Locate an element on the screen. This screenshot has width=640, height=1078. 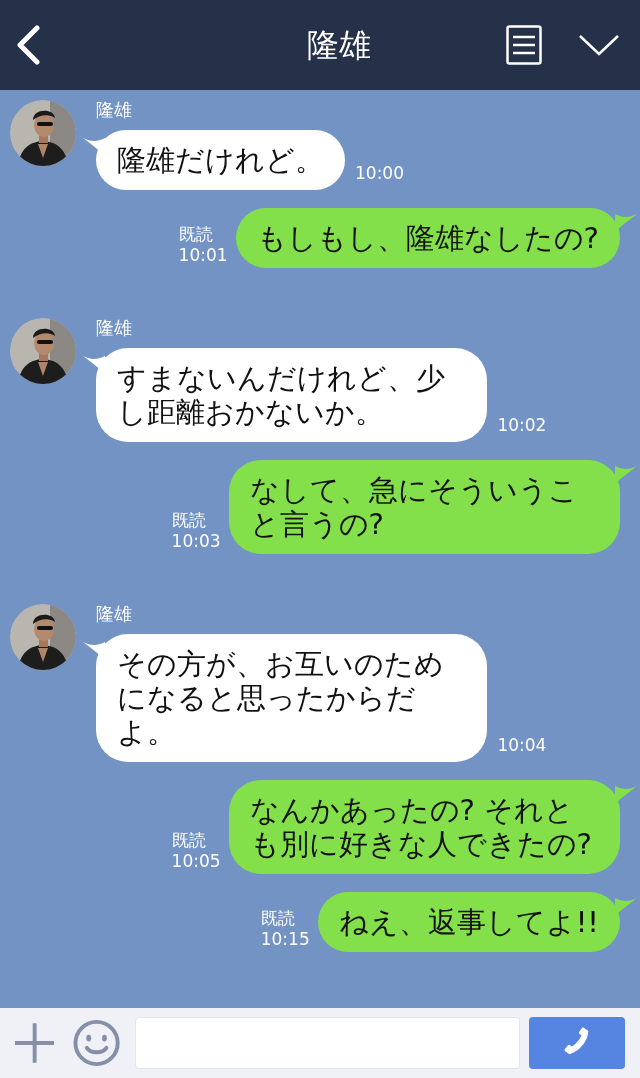
message-time: 10:04 is located at coordinates (522, 745).